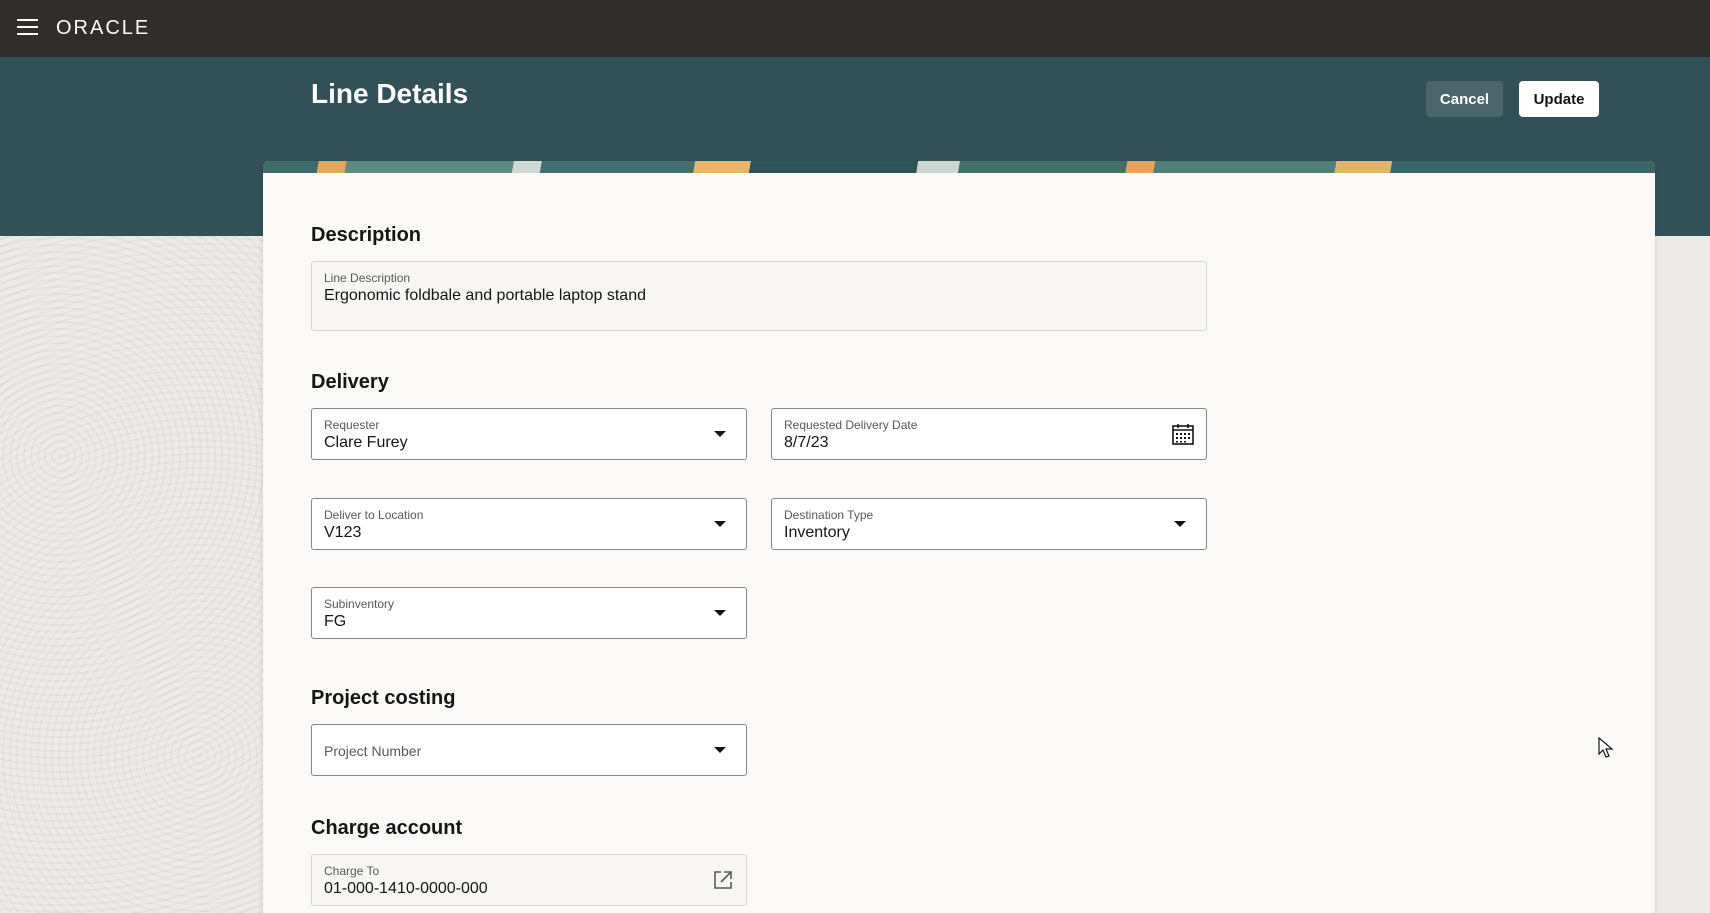 The height and width of the screenshot is (913, 1710). What do you see at coordinates (390, 93) in the screenshot?
I see `page-title: Line Details` at bounding box center [390, 93].